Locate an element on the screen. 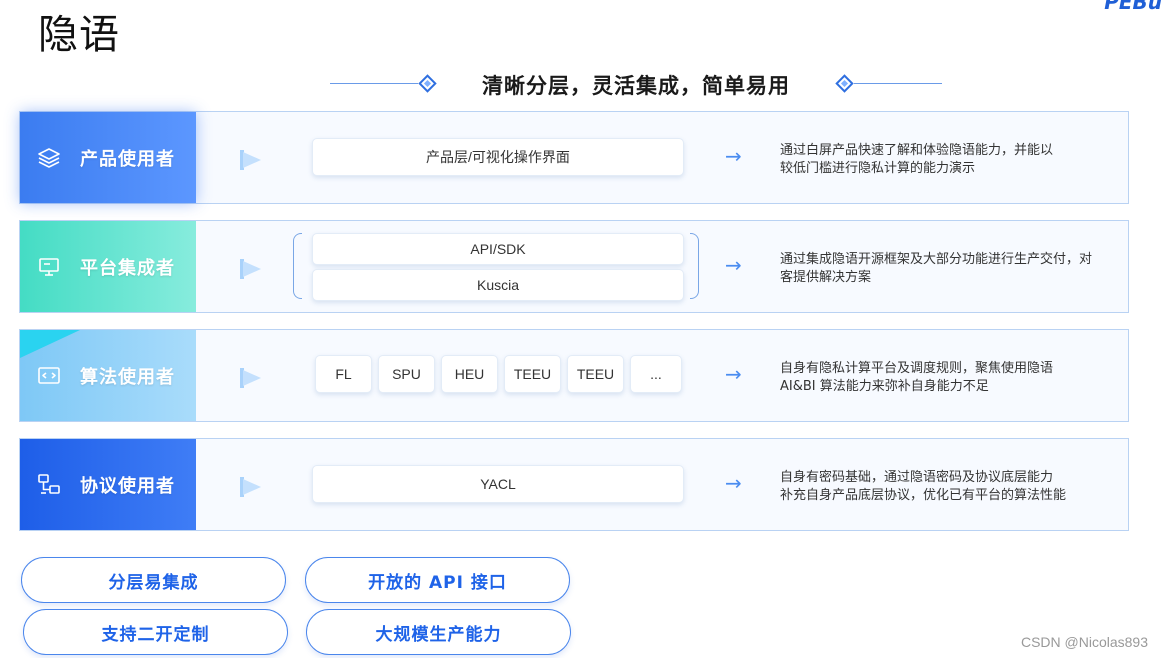  subtitle-divider-right is located at coordinates (898, 83).